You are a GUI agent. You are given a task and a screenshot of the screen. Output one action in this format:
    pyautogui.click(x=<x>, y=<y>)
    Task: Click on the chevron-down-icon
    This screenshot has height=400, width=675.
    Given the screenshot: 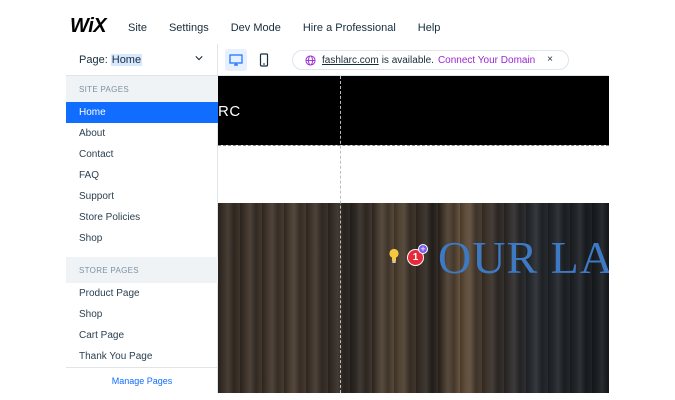 What is the action you would take?
    pyautogui.click(x=199, y=58)
    